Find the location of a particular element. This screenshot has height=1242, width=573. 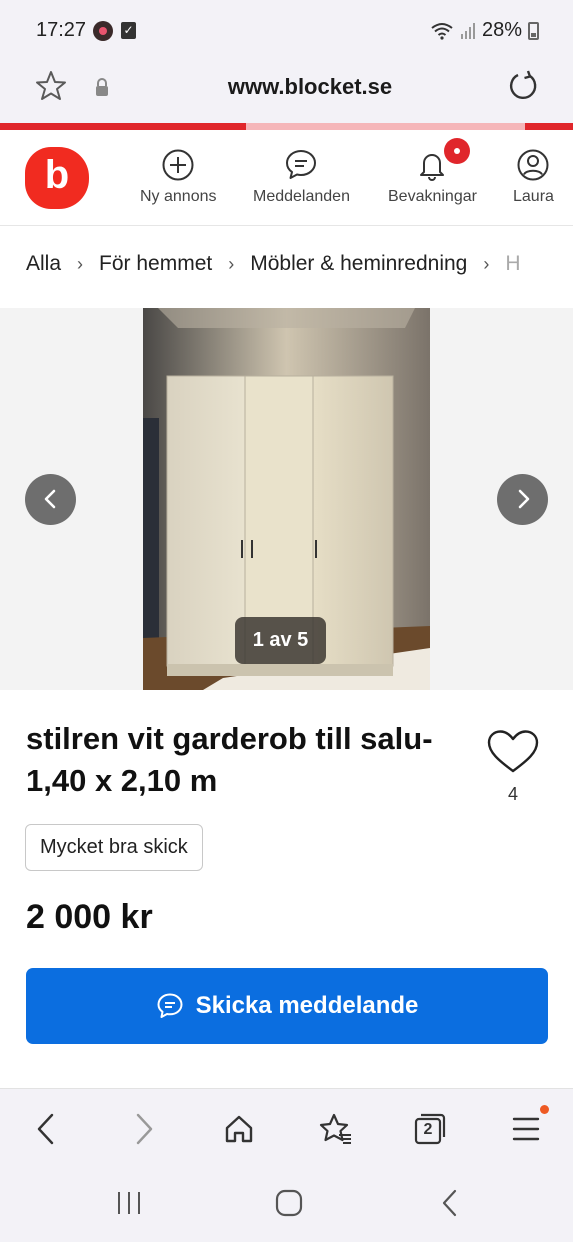

status-bar: 17:27 ✓ 28% is located at coordinates (286, 30).